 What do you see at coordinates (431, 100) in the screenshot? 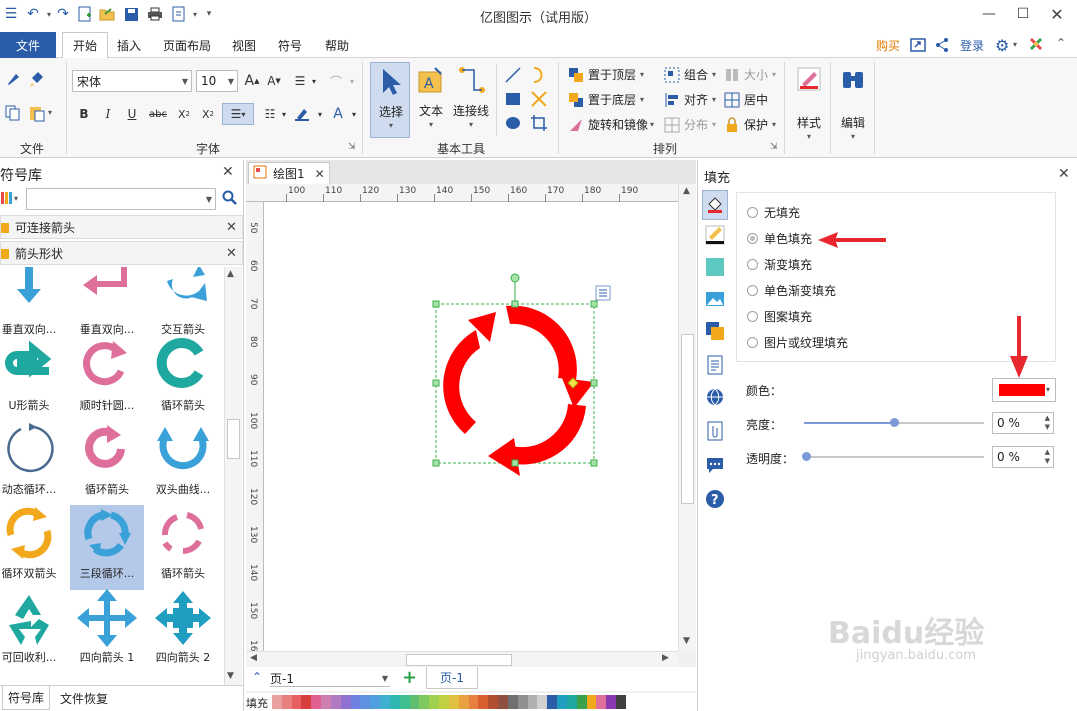
I see `text-tool-button: A 文本 ▾` at bounding box center [431, 100].